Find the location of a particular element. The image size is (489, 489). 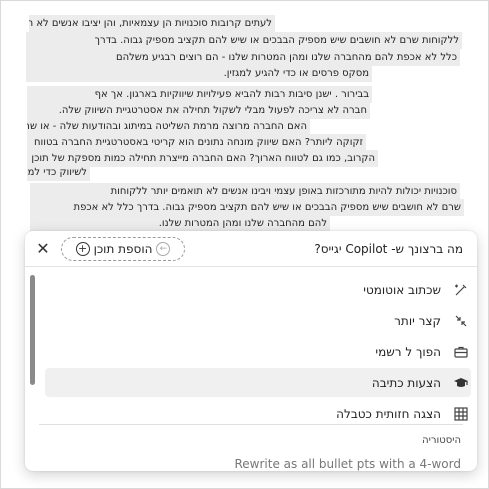

doc-line: מסקס פרסים או כדי להגיע למגזין. is located at coordinates (199, 73).